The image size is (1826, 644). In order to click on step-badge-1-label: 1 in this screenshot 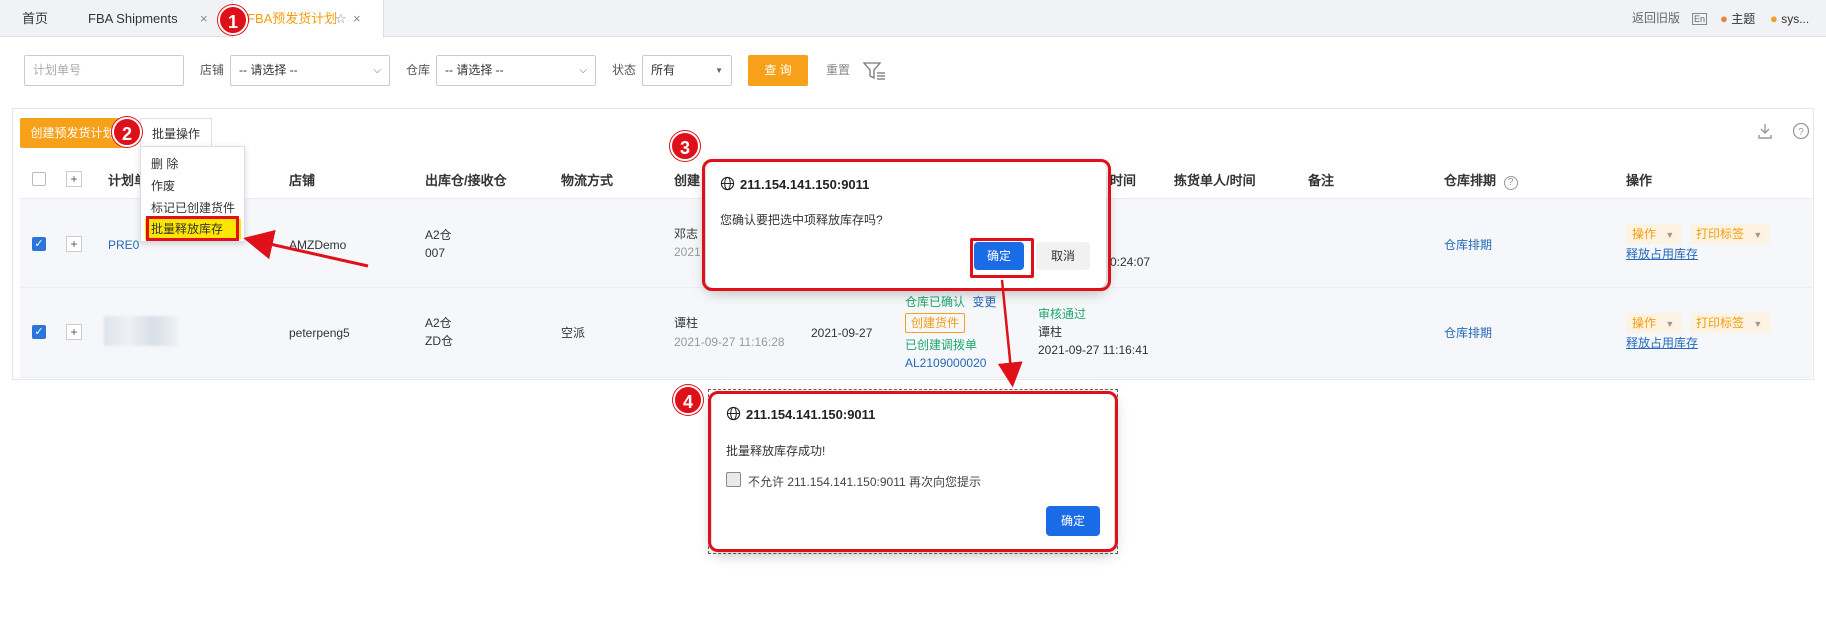, I will do `click(232, 22)`.